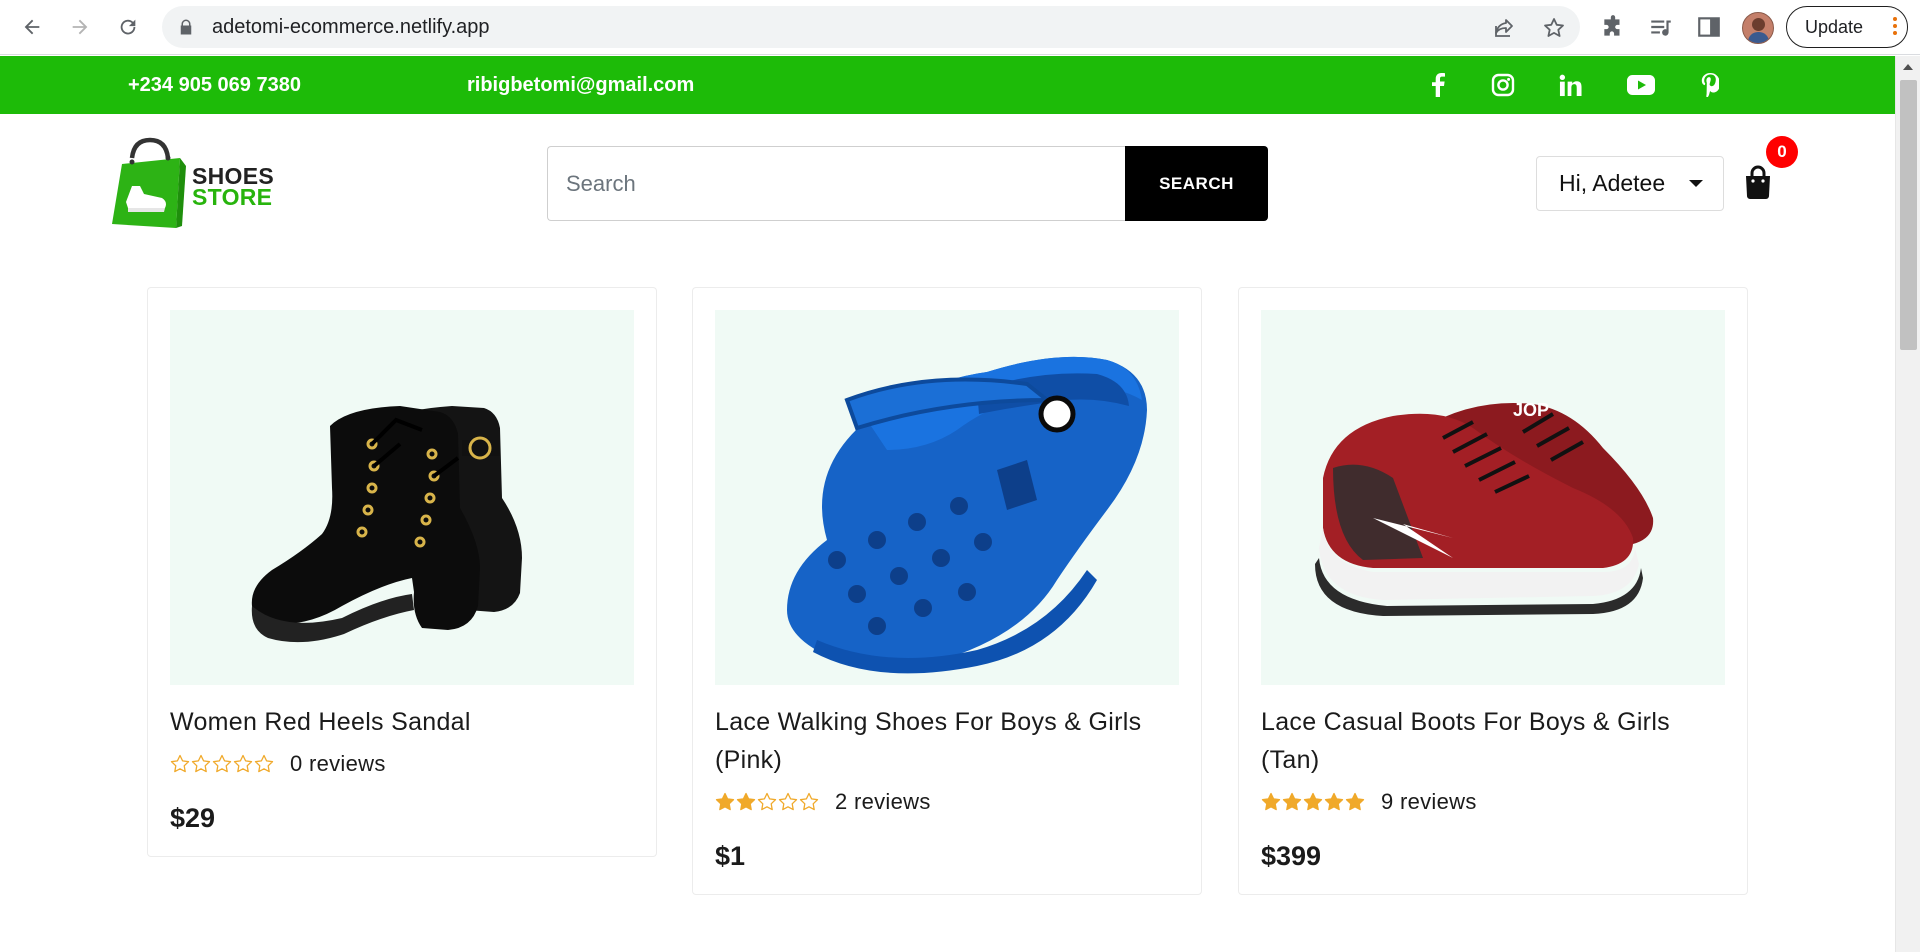  I want to click on search-button: SEARCH, so click(1196, 183).